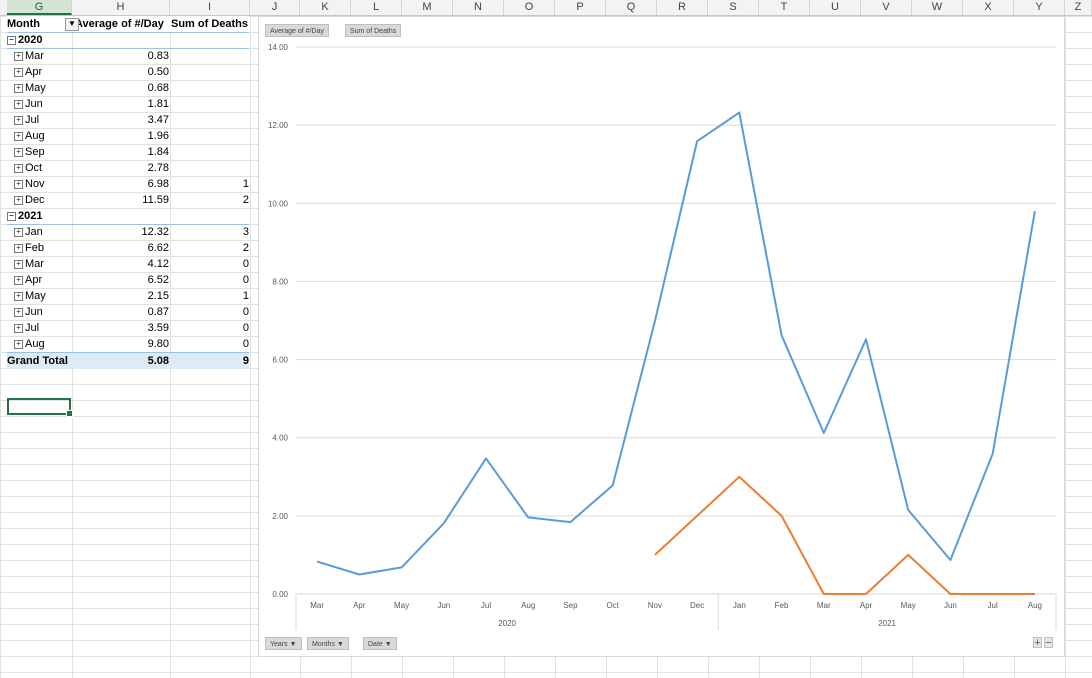 The height and width of the screenshot is (678, 1092). Describe the element at coordinates (886, 7) in the screenshot. I see `column-header-v: V` at that location.